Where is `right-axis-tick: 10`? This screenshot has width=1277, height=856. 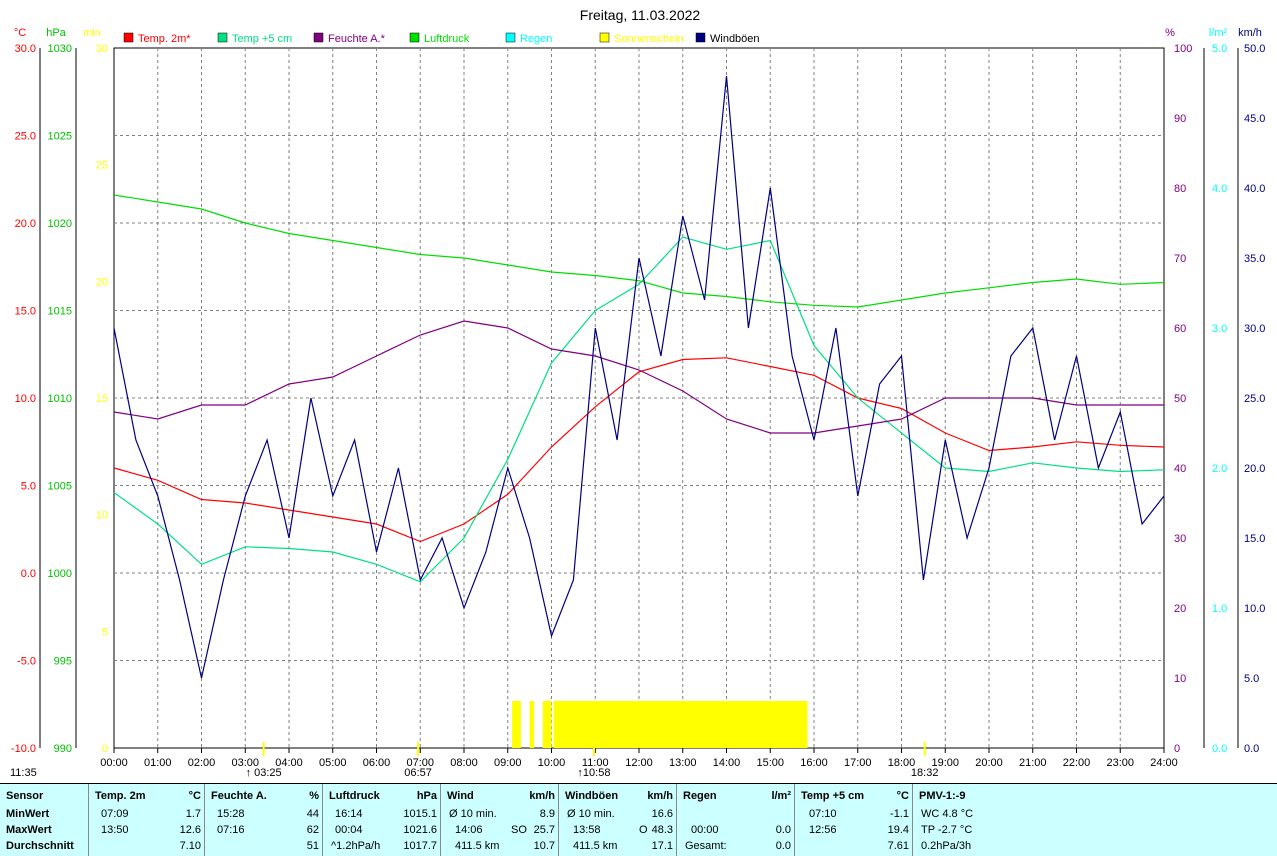 right-axis-tick: 10 is located at coordinates (1180, 679).